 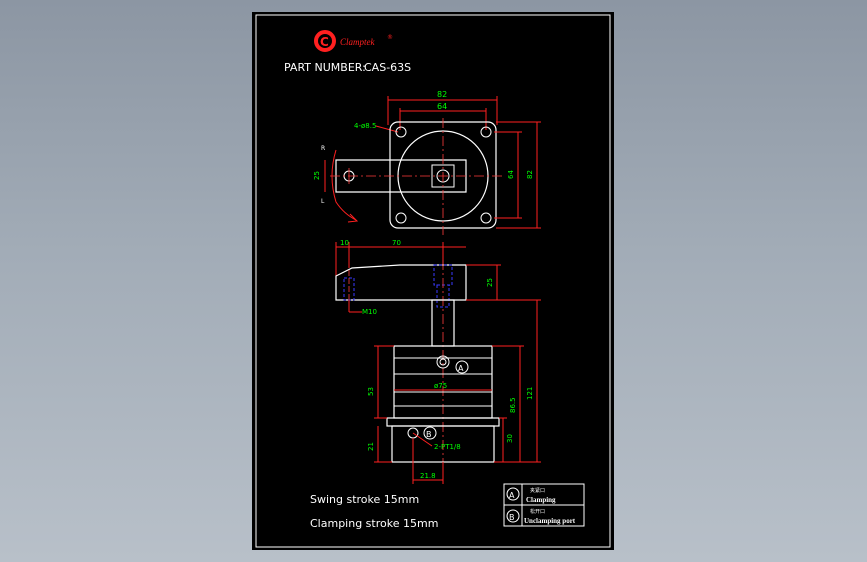 What do you see at coordinates (427, 162) in the screenshot?
I see `top-view: 82 64 4-ø8.5 25 R L 64 82` at bounding box center [427, 162].